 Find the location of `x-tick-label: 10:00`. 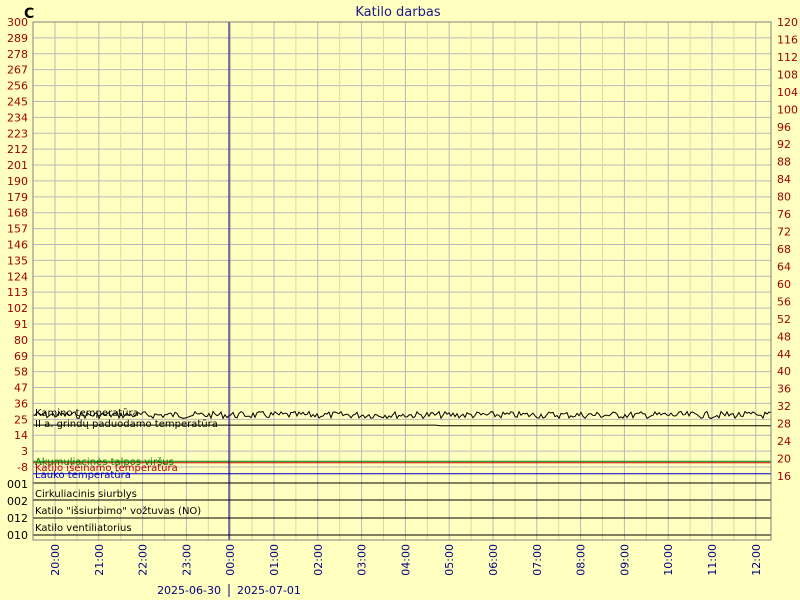

x-tick-label: 10:00 is located at coordinates (668, 560).